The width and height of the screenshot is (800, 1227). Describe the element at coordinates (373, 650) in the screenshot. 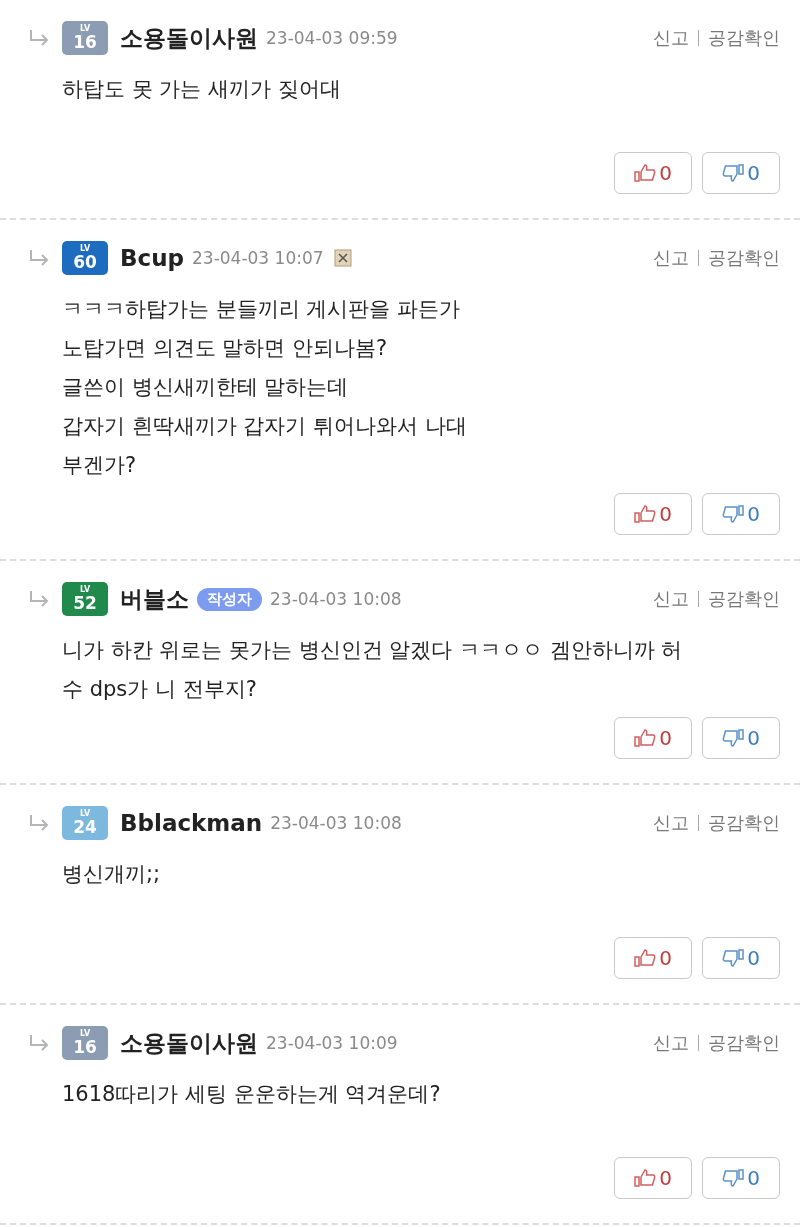

I see `comment-text: 니가 하칸 위로는 못가는 병신인건 알겠다 ㅋㅋㅇㅇ 겜안하니까 허` at that location.